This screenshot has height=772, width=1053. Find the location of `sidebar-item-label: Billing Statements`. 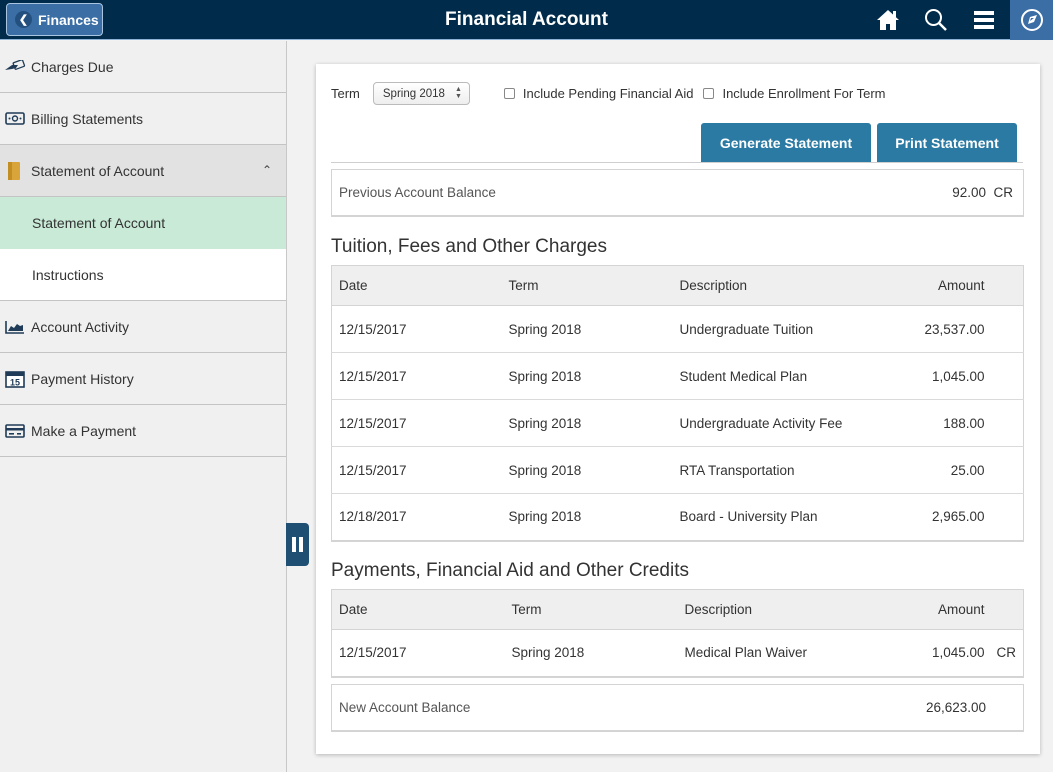

sidebar-item-label: Billing Statements is located at coordinates (87, 118).